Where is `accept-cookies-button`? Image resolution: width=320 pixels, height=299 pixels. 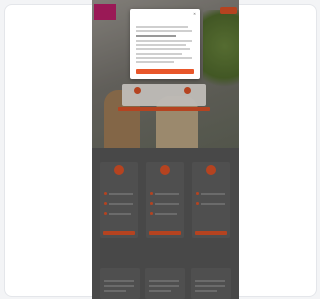 accept-cookies-button is located at coordinates (165, 71).